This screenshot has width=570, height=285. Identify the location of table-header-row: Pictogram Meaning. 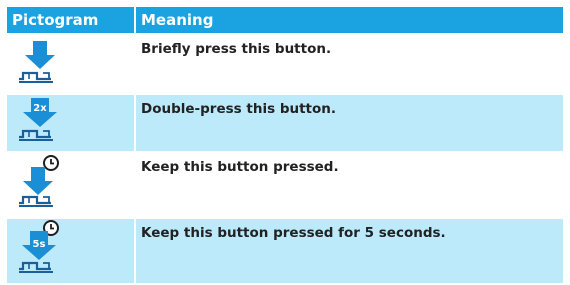
(285, 21).